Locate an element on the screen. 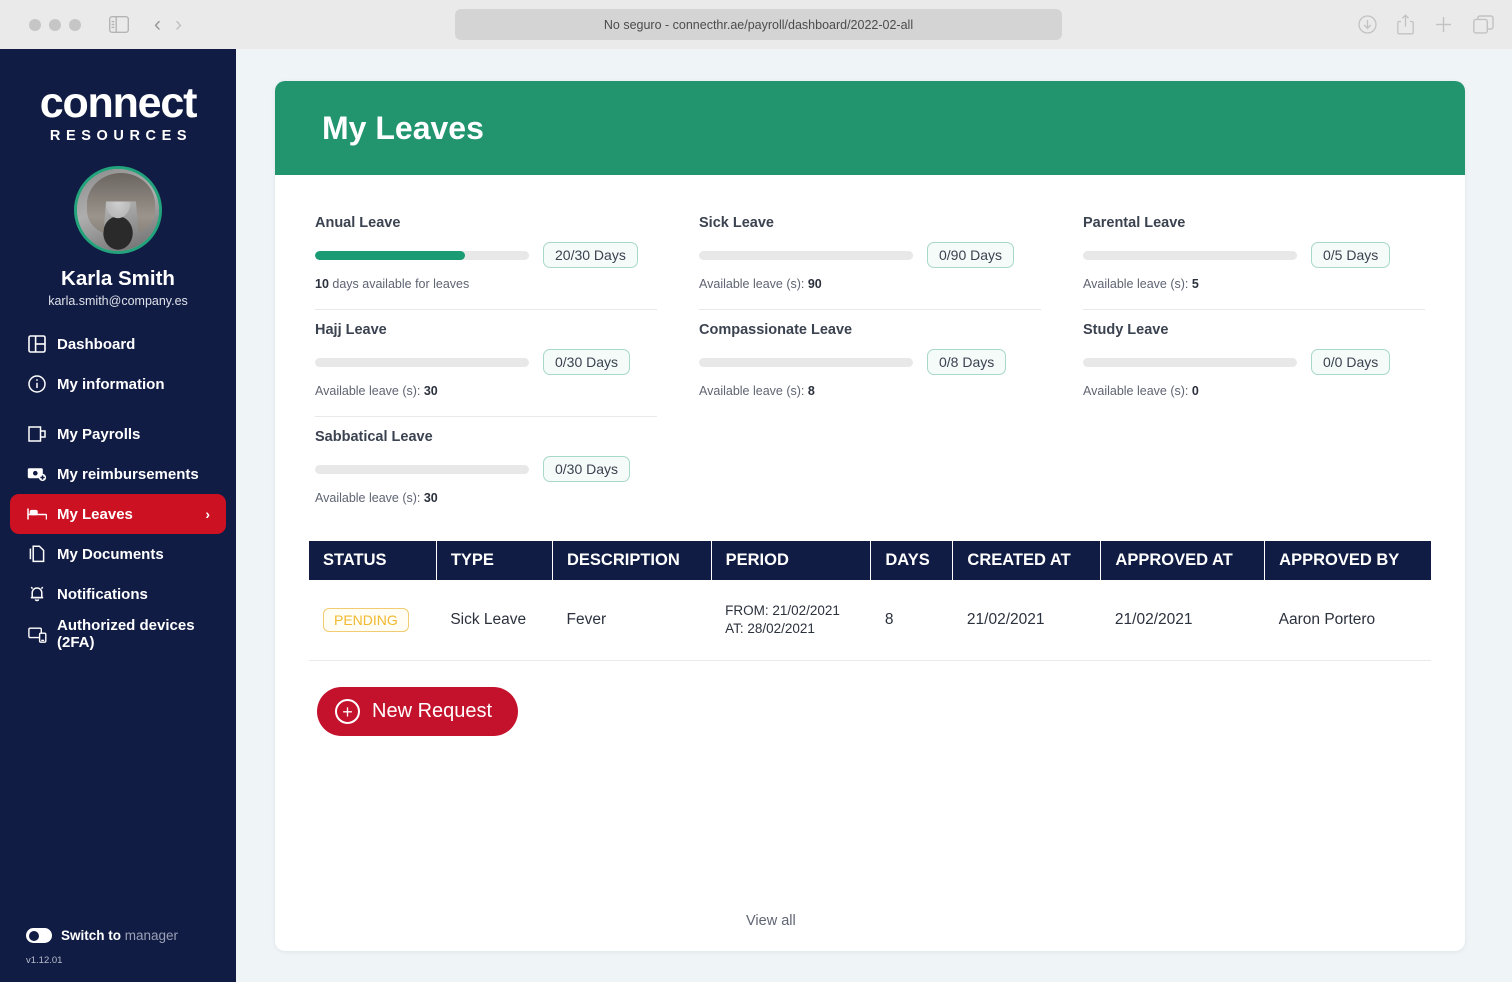 This screenshot has width=1512, height=982. sidebar-item-my-payrolls: My Payrolls is located at coordinates (118, 434).